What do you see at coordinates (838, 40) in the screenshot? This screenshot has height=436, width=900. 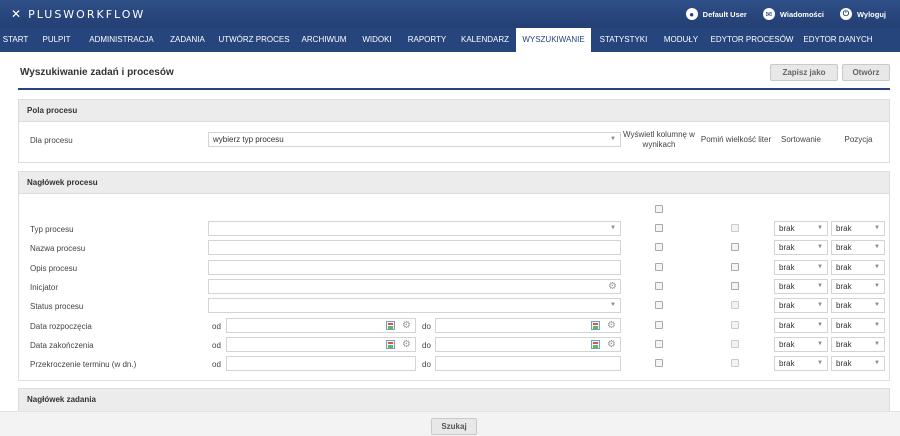 I see `menu-edytor-danych: EDYTOR DANYCH` at bounding box center [838, 40].